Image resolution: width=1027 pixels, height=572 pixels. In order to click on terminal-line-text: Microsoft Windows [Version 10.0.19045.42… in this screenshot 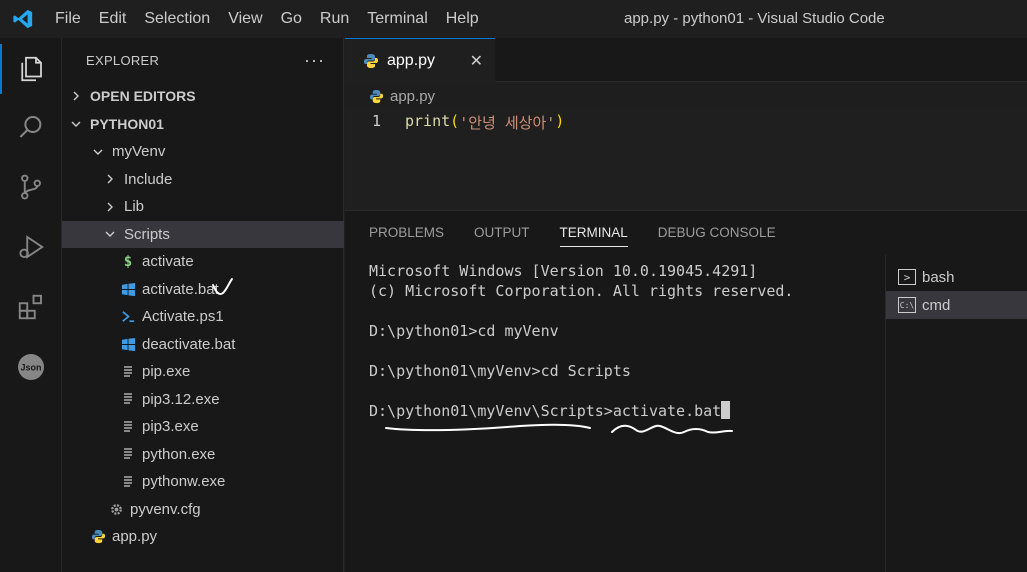, I will do `click(563, 271)`.